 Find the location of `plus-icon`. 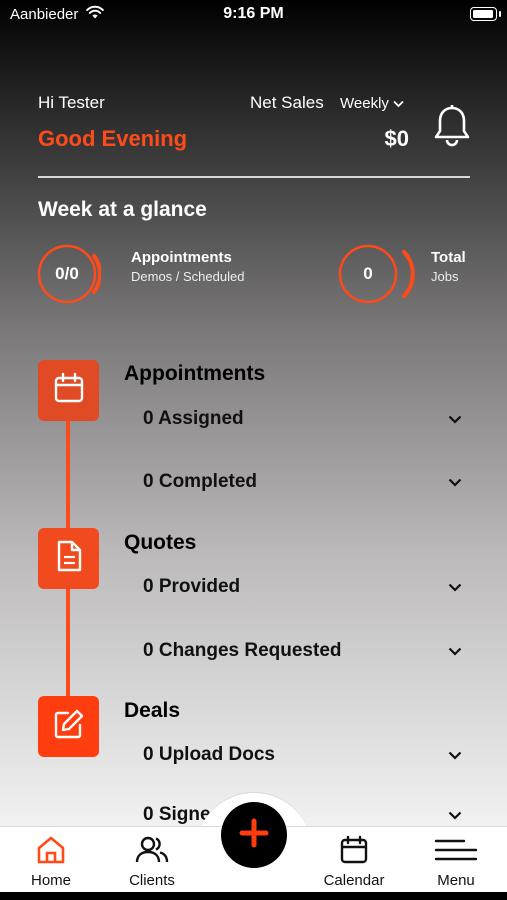

plus-icon is located at coordinates (254, 835).